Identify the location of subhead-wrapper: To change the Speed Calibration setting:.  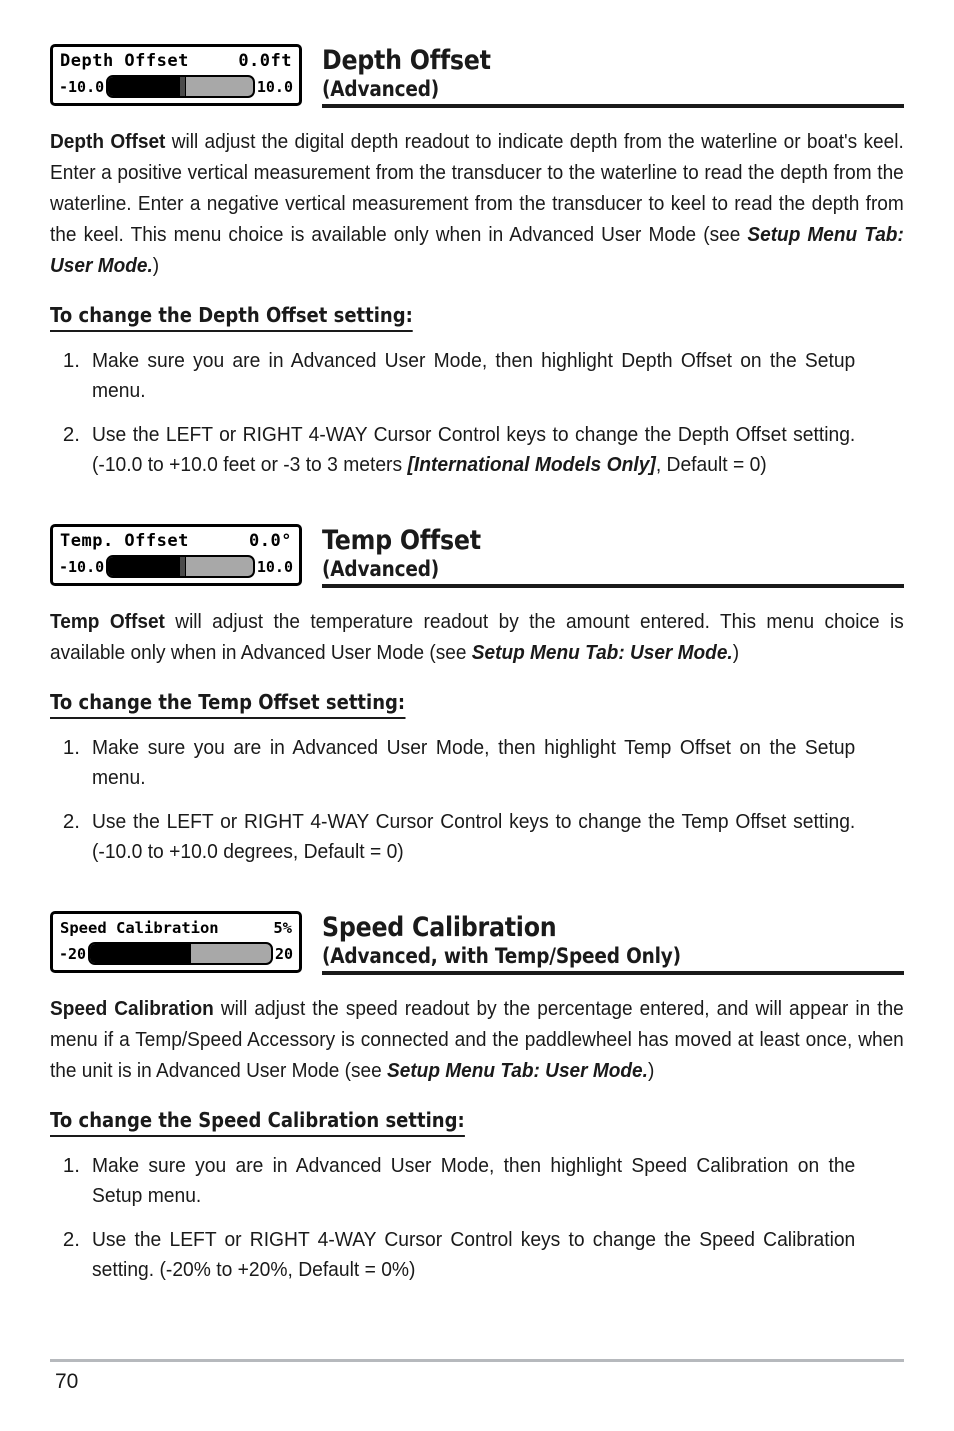
(477, 1111).